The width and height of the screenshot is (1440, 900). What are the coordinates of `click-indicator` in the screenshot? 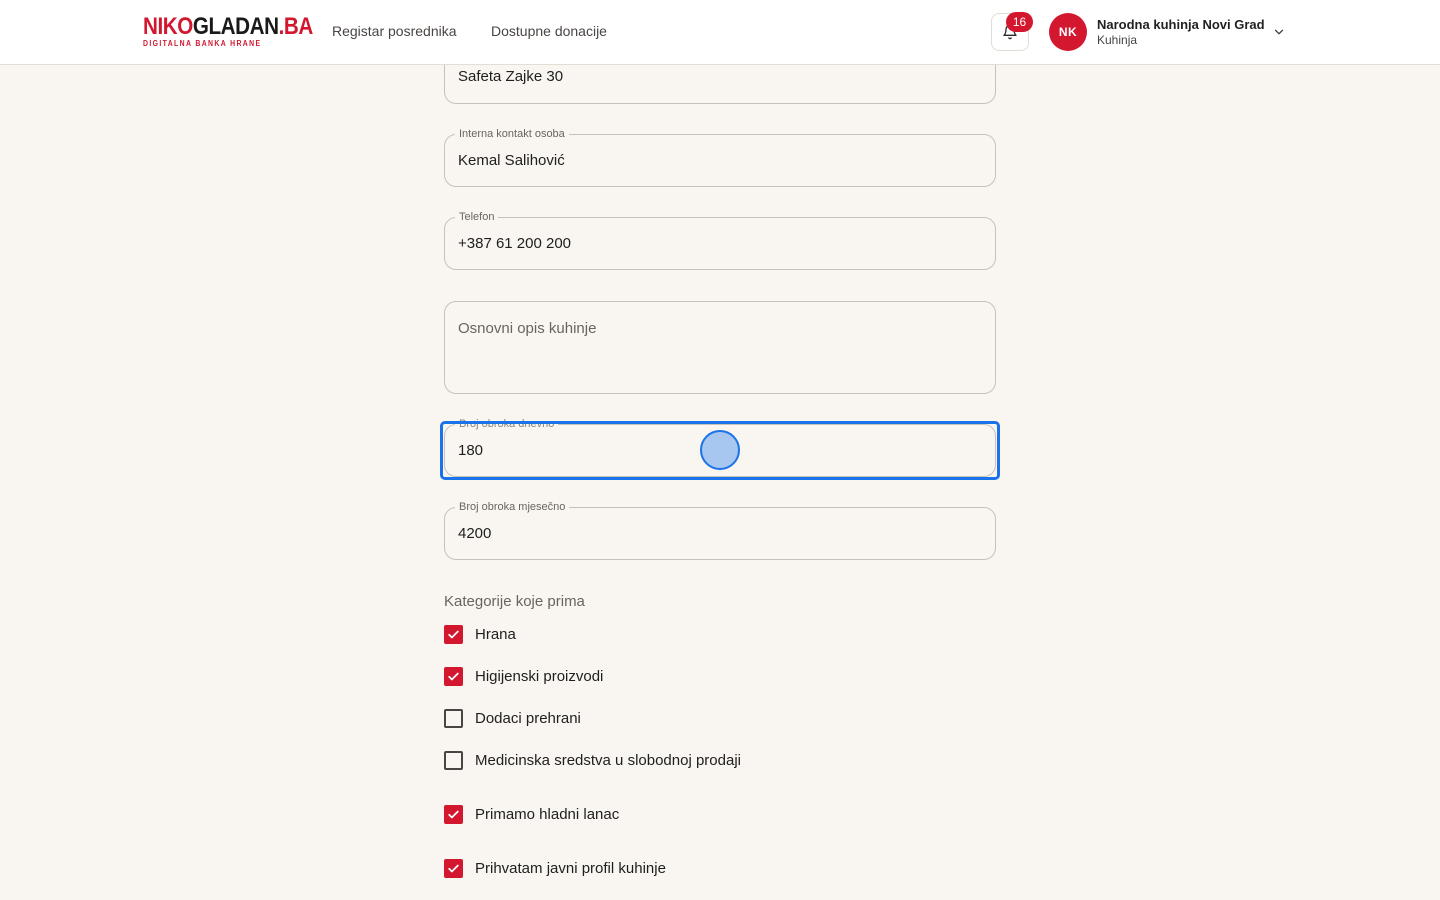 It's located at (720, 450).